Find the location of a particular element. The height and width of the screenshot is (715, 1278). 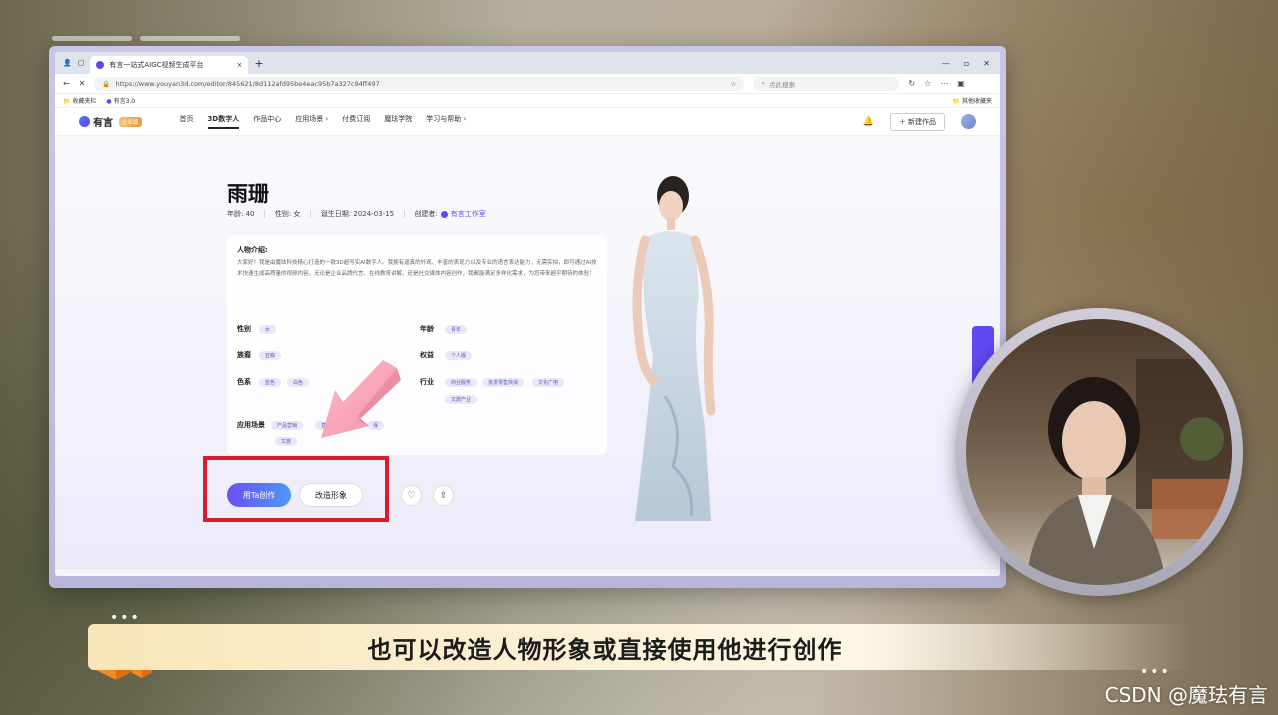

site-logo: 有言 is located at coordinates (96, 121).